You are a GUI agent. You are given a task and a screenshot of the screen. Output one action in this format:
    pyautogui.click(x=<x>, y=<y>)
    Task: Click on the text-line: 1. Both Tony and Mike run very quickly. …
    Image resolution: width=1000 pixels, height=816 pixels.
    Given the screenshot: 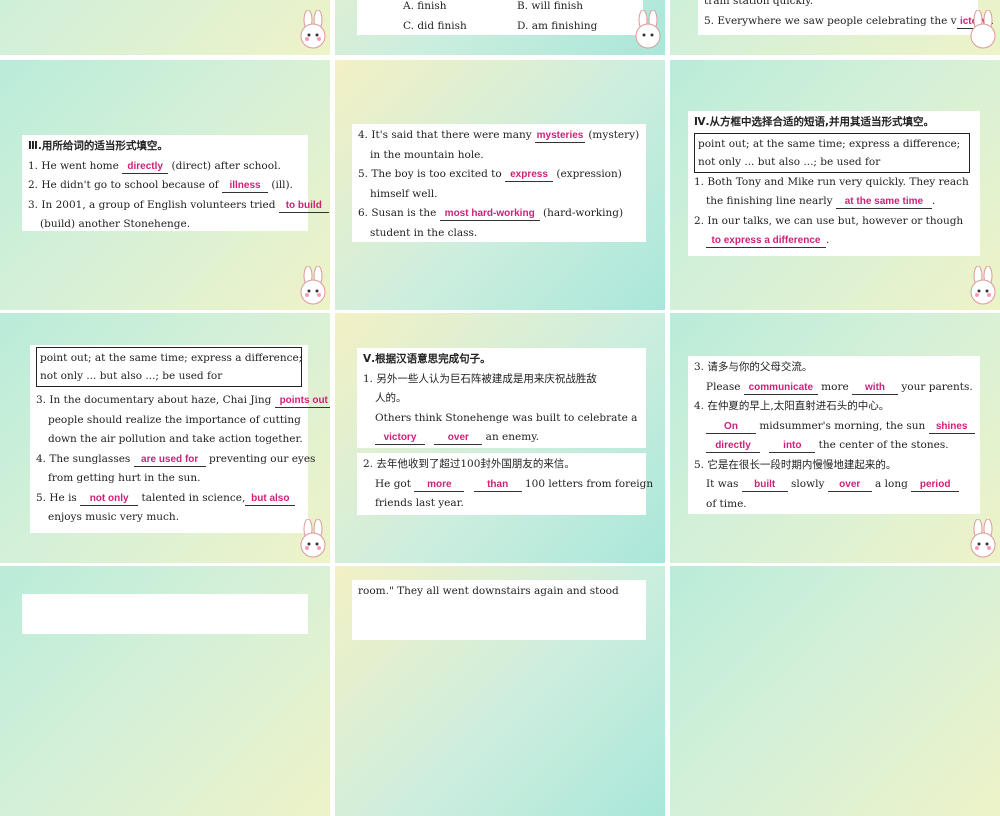 What is the action you would take?
    pyautogui.click(x=831, y=181)
    